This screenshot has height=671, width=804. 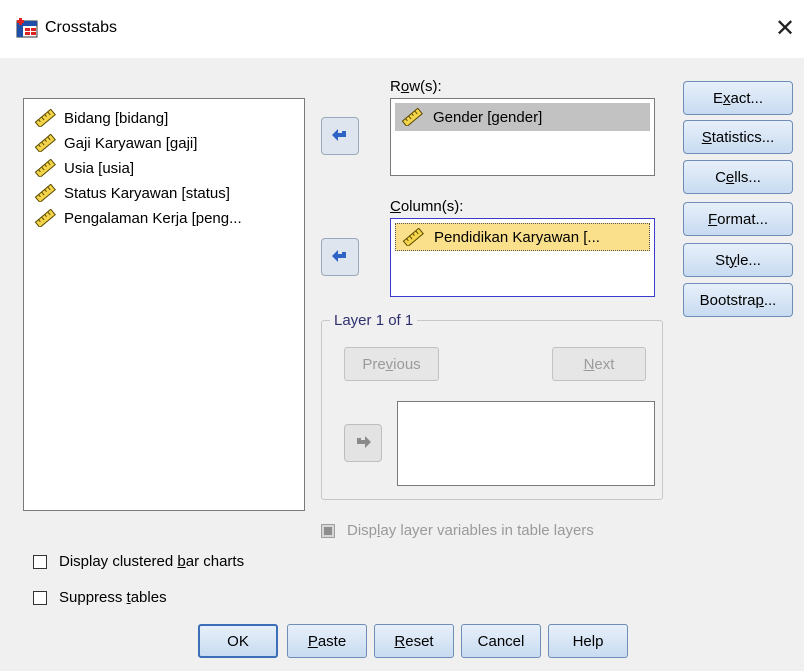 I want to click on suppress-tables-checkbox, so click(x=40, y=597).